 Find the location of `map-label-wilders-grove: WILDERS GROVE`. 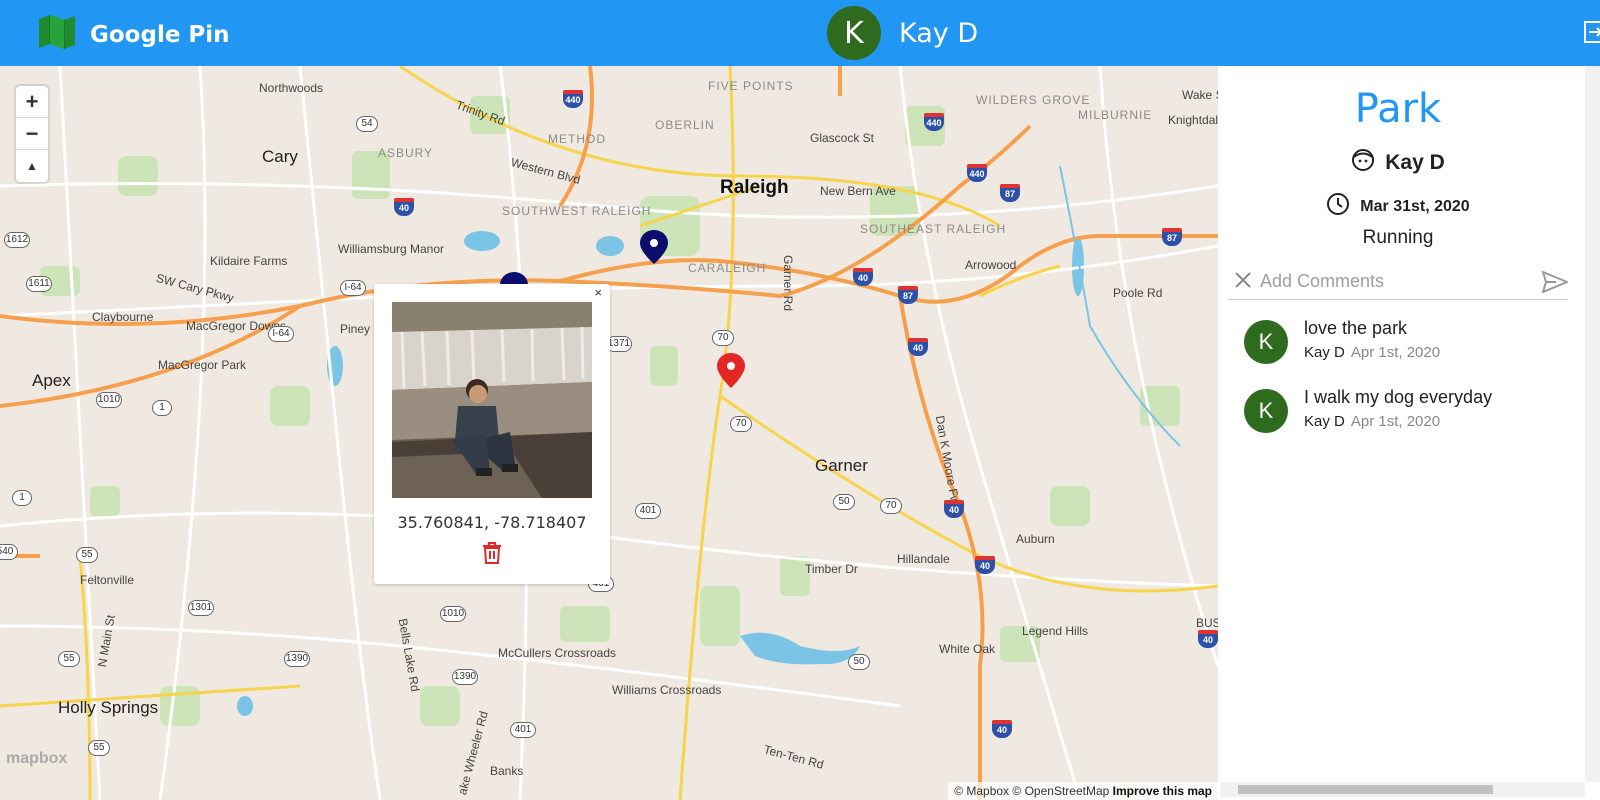

map-label-wilders-grove: WILDERS GROVE is located at coordinates (1033, 100).